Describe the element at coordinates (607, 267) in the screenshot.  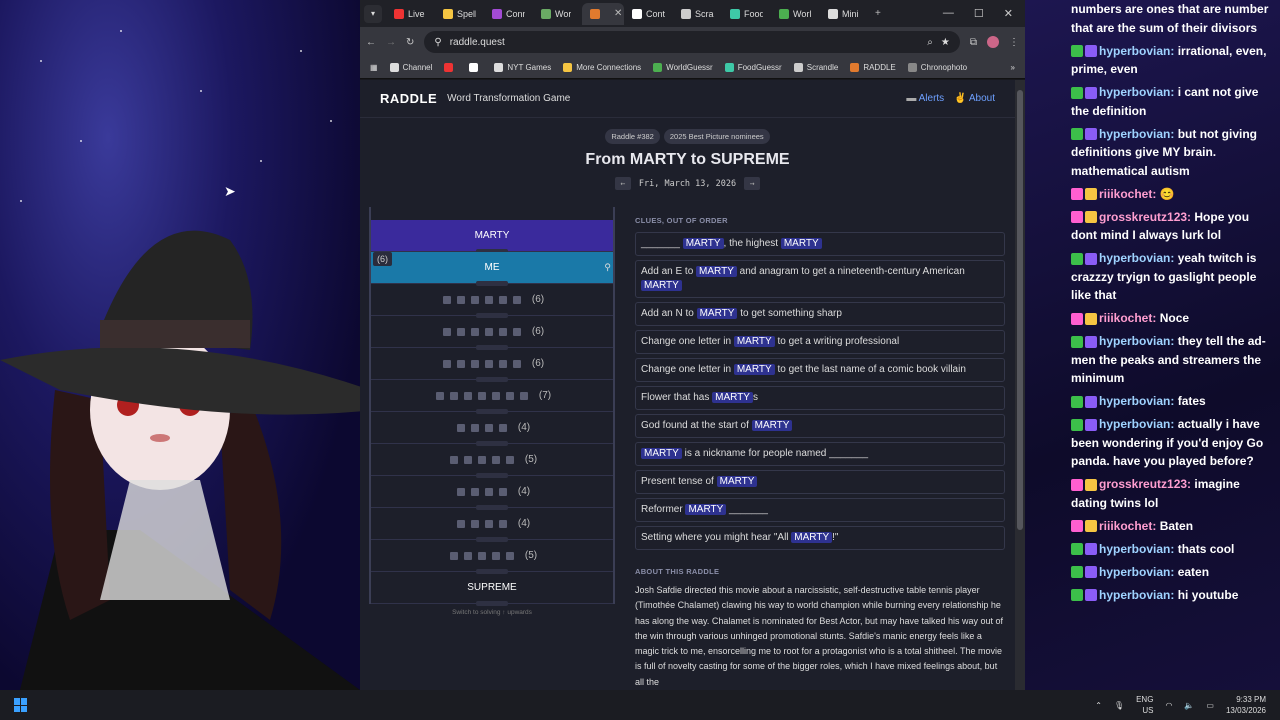
I see `hint-icon: ⚲` at that location.